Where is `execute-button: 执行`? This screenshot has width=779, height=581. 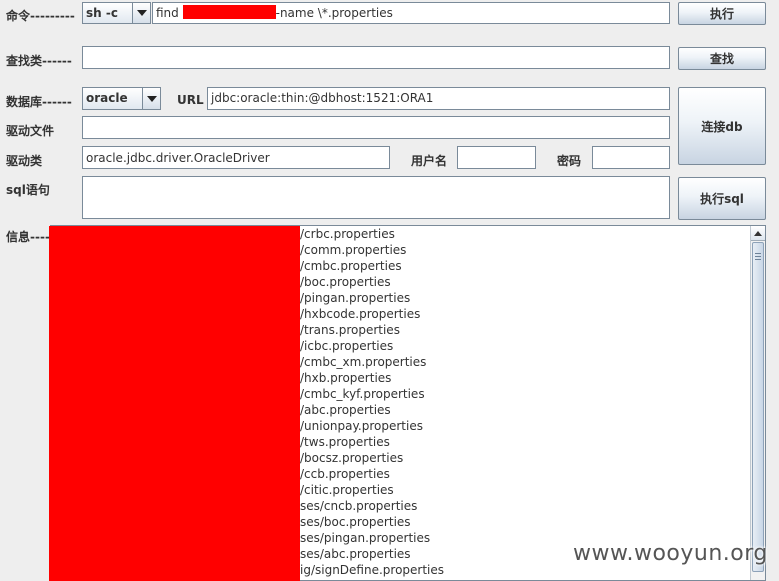
execute-button: 执行 is located at coordinates (722, 13).